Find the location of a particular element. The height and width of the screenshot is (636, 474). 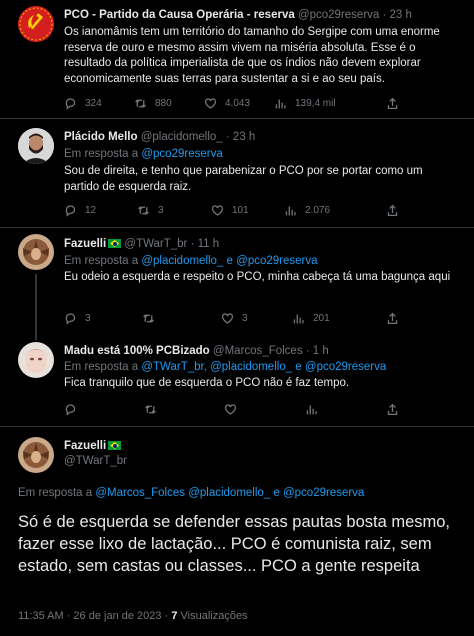

tweet-actions: 324 880 4.043 139,4 mil is located at coordinates (262, 104).